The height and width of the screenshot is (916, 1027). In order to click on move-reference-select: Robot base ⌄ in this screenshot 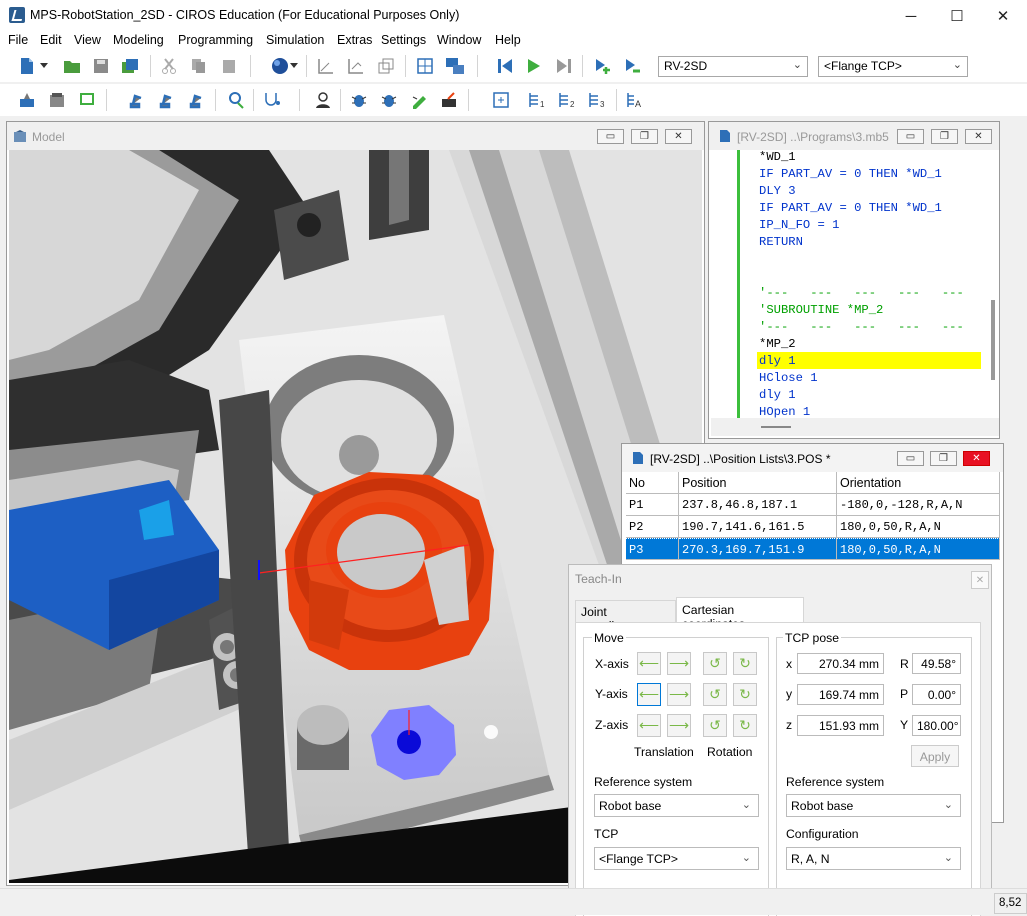, I will do `click(676, 805)`.